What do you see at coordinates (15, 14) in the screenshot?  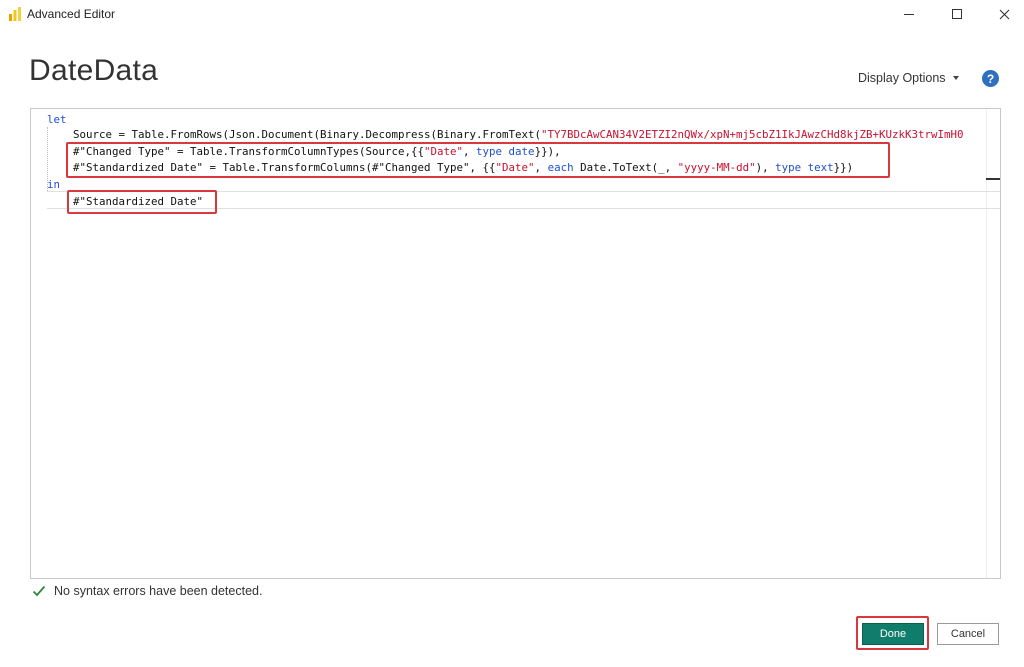 I see `power-bi-icon` at bounding box center [15, 14].